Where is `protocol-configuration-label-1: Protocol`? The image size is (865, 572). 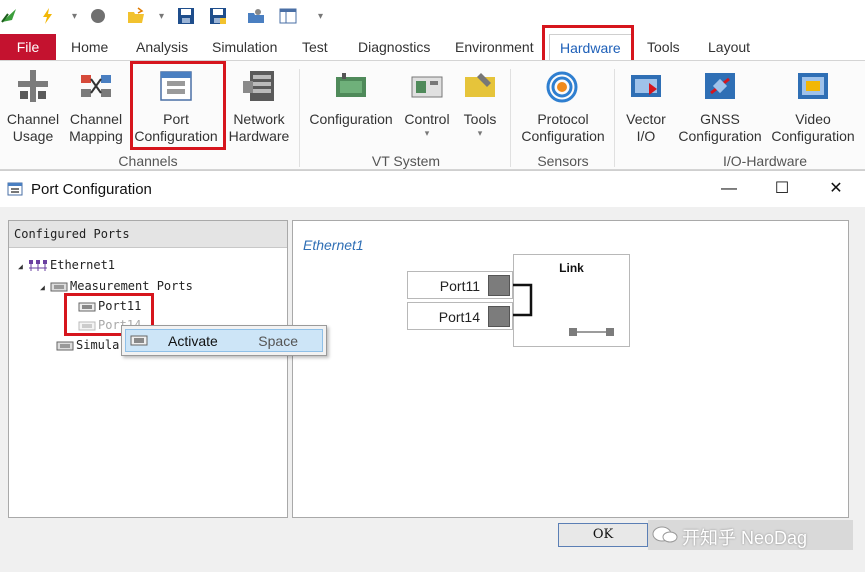
protocol-configuration-label-1: Protocol is located at coordinates (563, 119).